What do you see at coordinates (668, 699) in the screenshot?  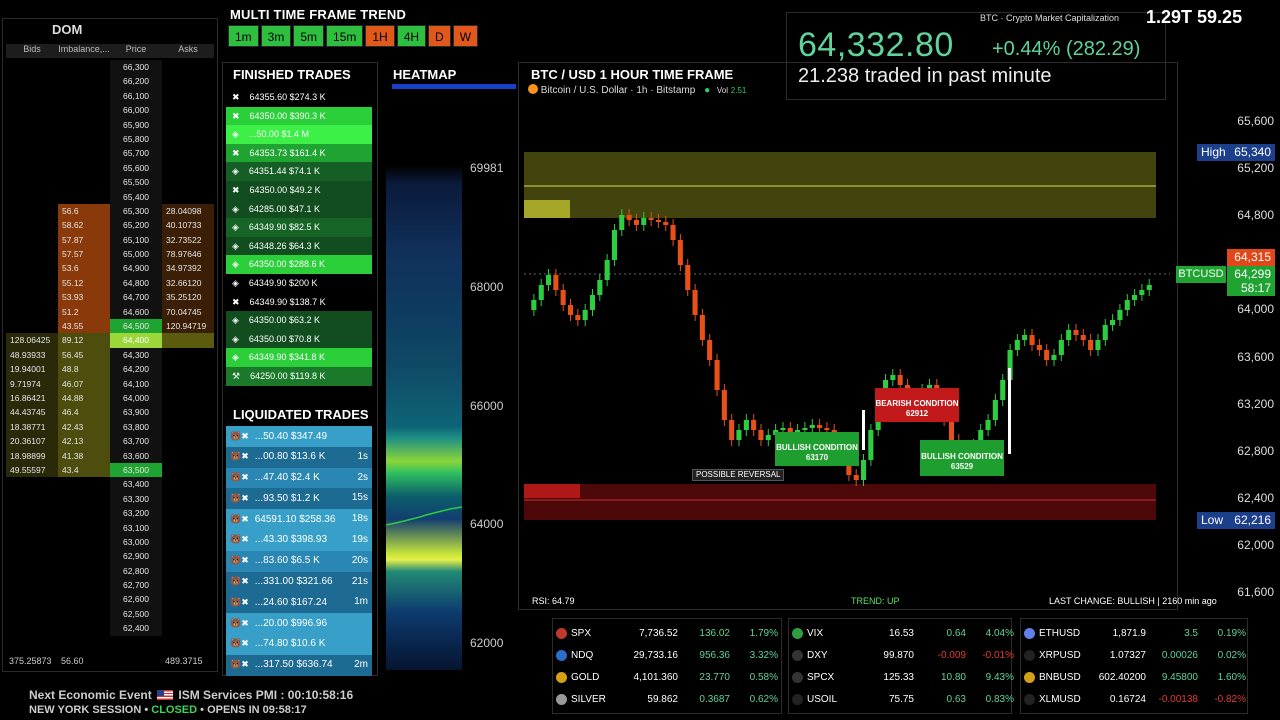 I see `ticker-row: SILVER 59.862 0.3687 0.62%` at bounding box center [668, 699].